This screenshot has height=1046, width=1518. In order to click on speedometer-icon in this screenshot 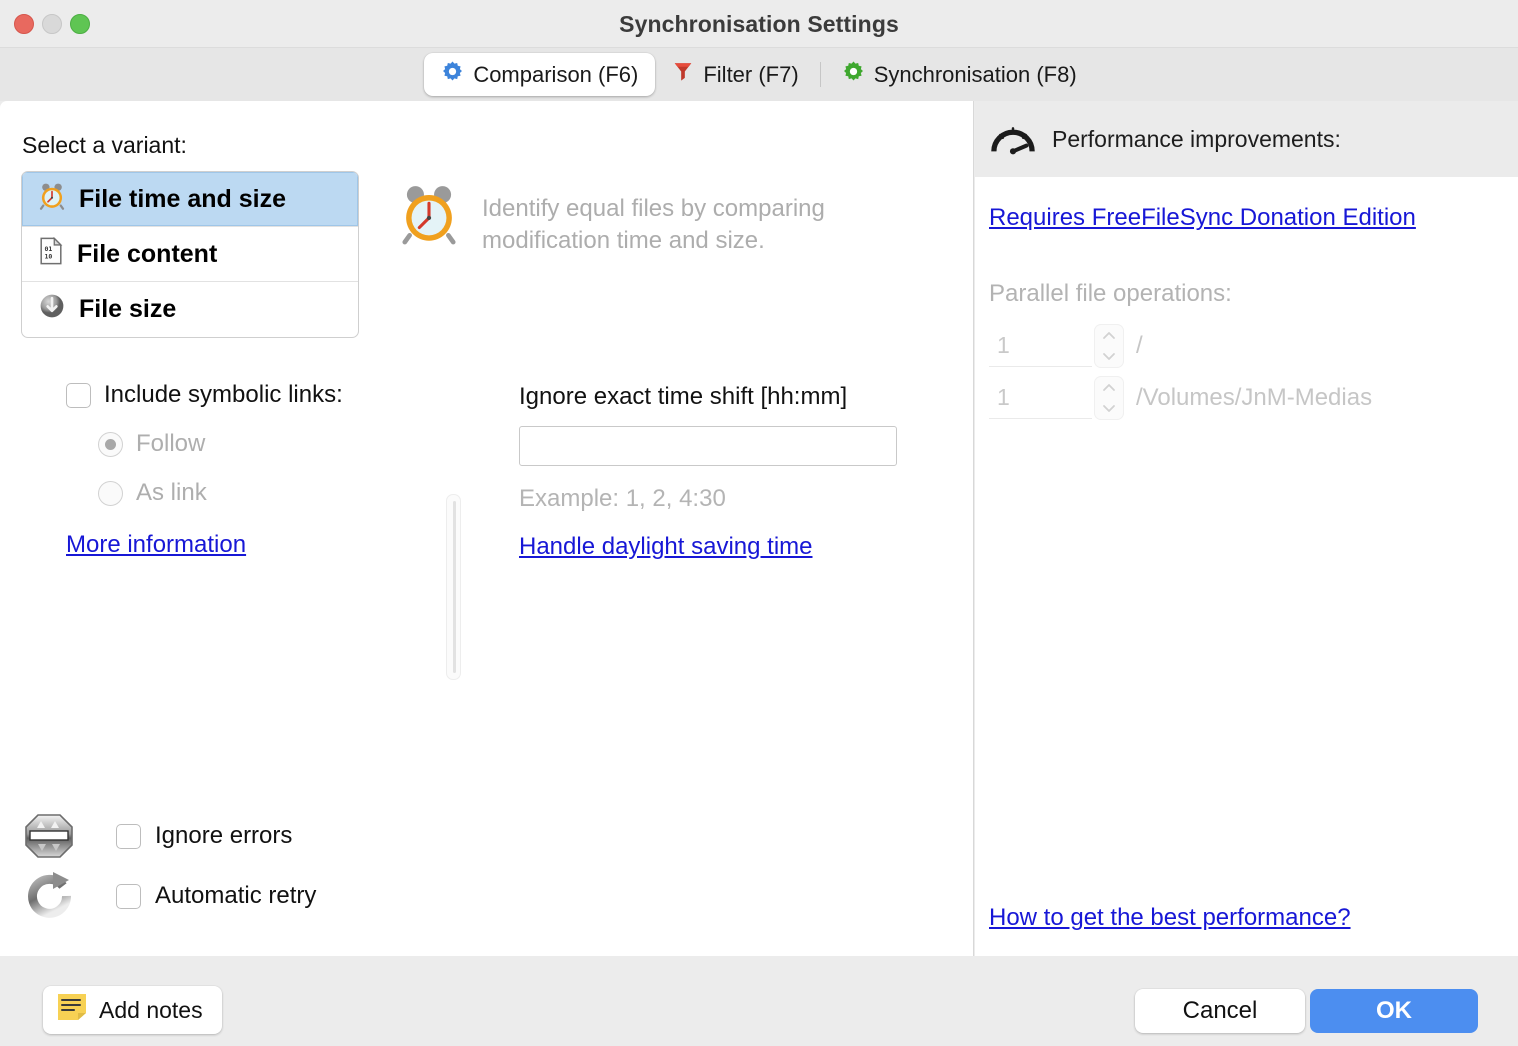, I will do `click(1013, 139)`.